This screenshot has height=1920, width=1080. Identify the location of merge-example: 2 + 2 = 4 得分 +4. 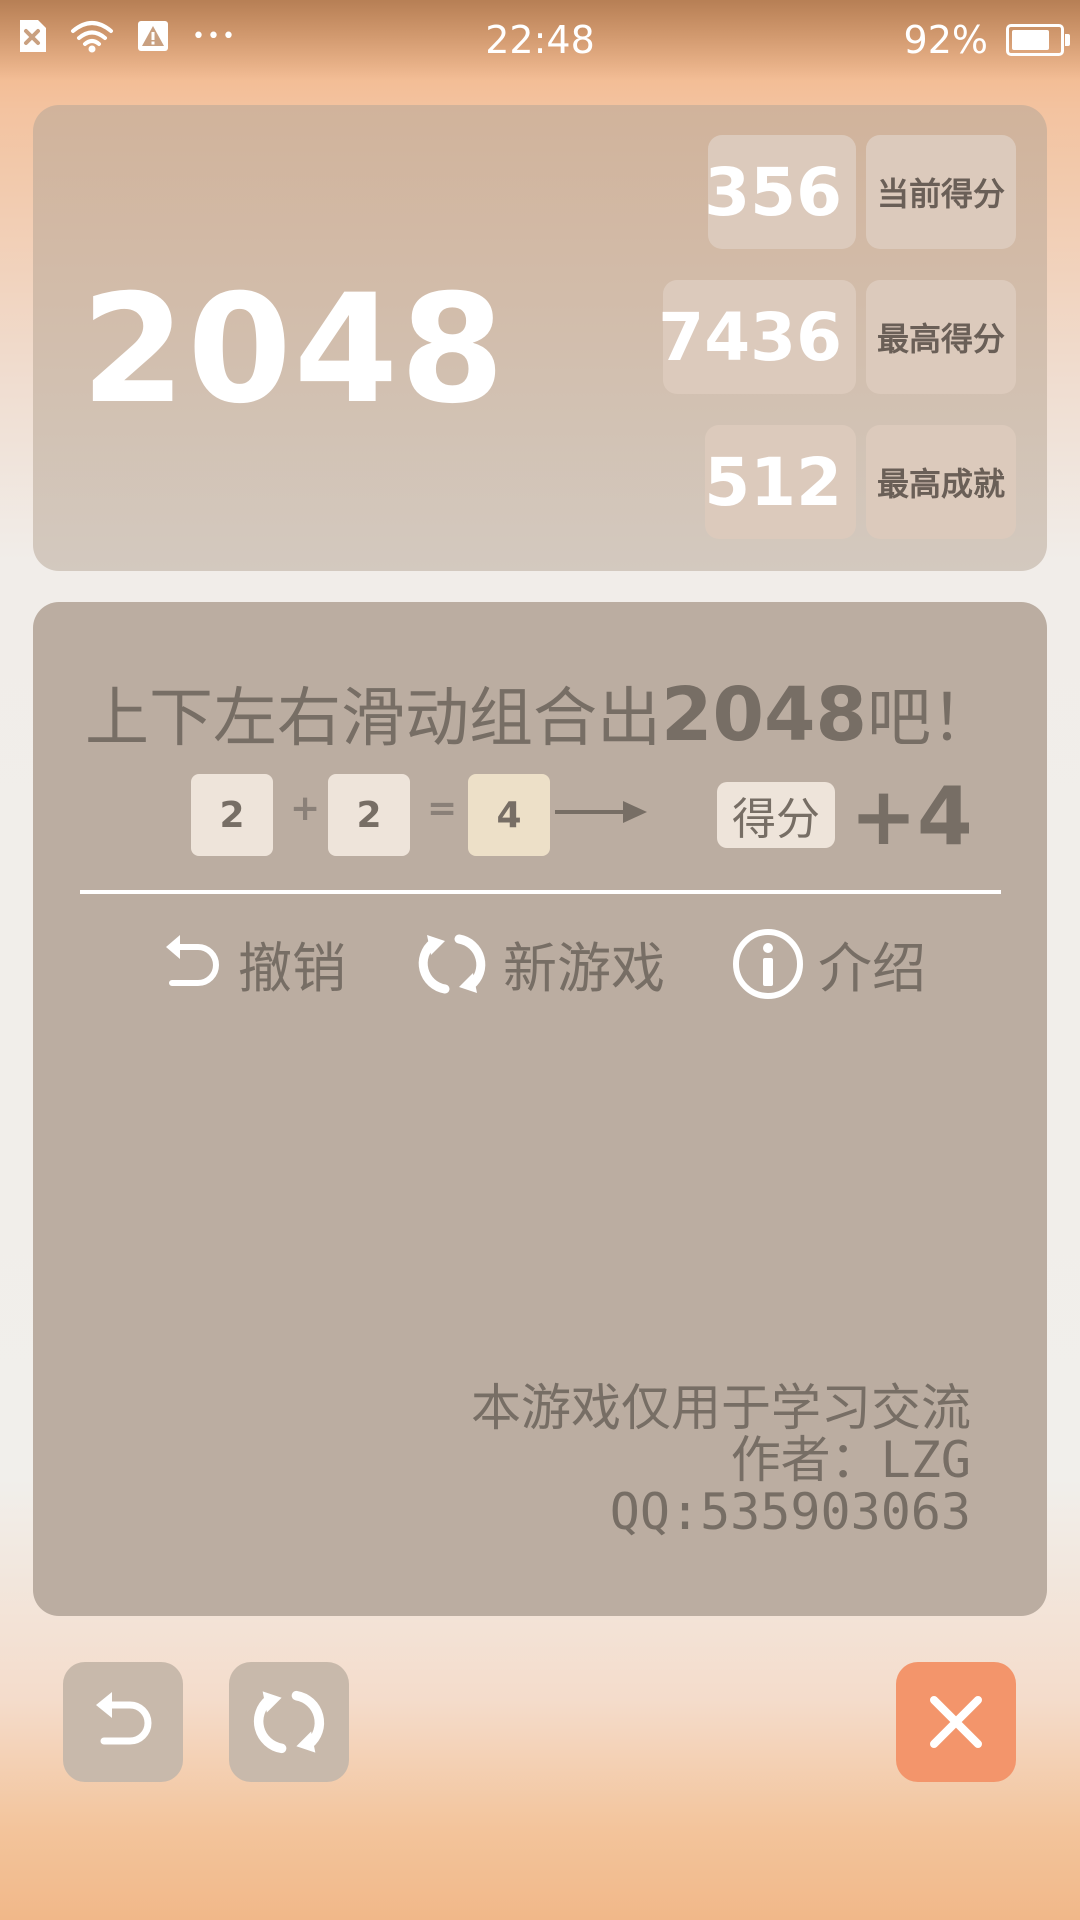
(565, 816).